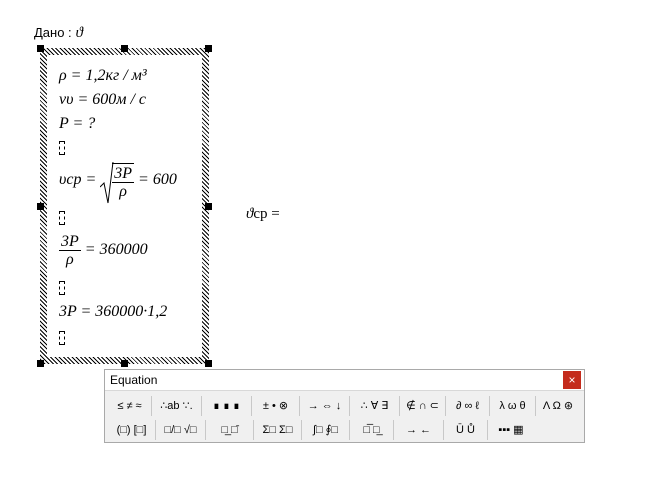 The height and width of the screenshot is (477, 647). Describe the element at coordinates (130, 406) in the screenshot. I see `relational-symbols-button: ≤ ≠ ≈` at that location.